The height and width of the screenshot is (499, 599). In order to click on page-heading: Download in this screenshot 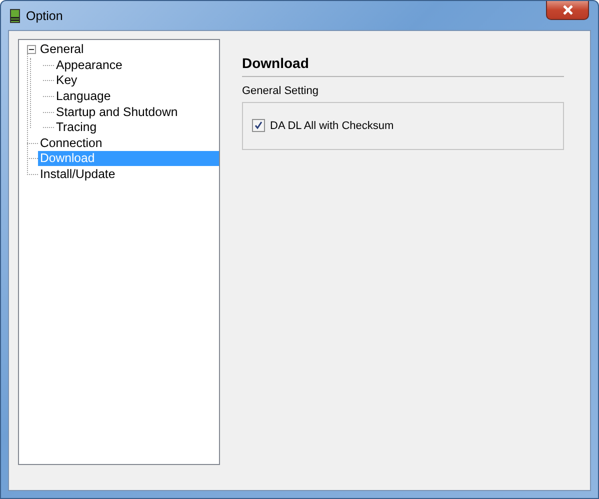, I will do `click(276, 63)`.